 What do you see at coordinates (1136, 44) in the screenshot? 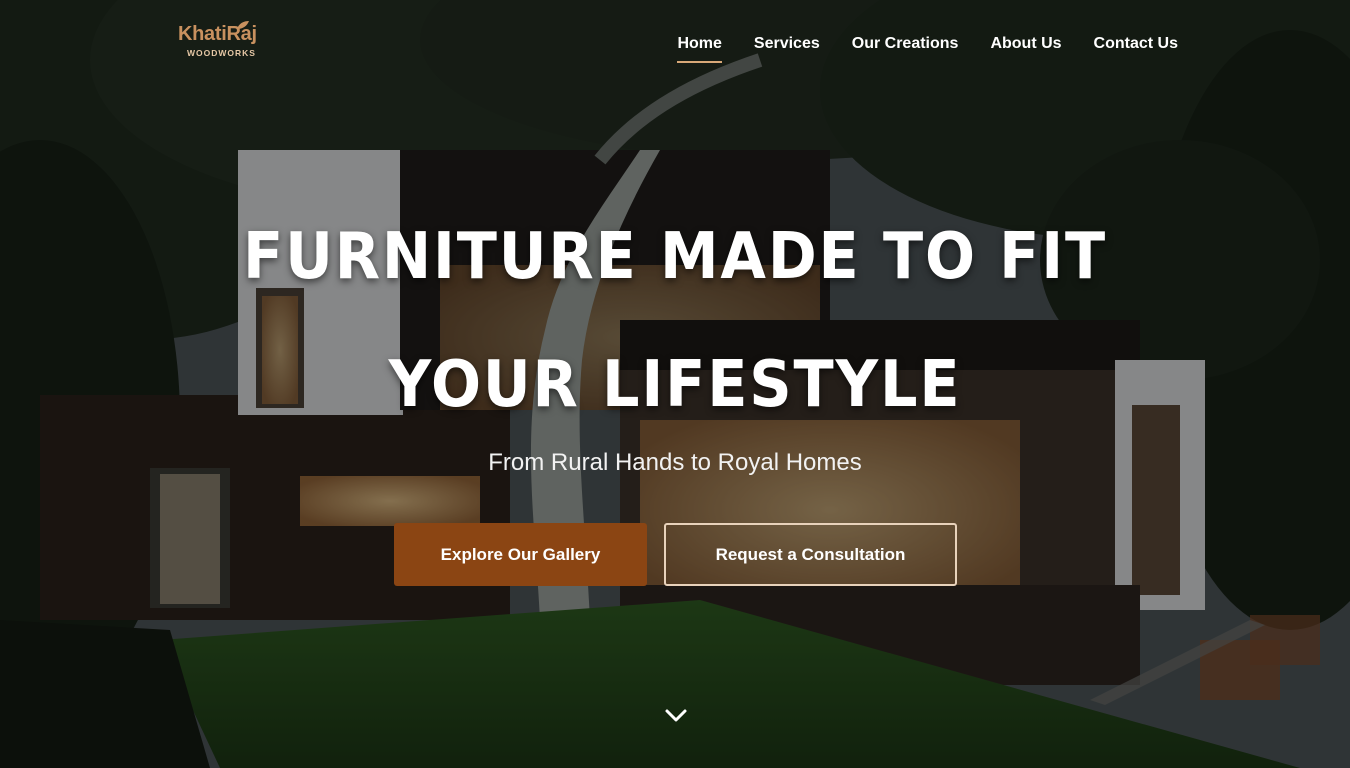
I see `nav-item-contact-us: Contact Us` at bounding box center [1136, 44].